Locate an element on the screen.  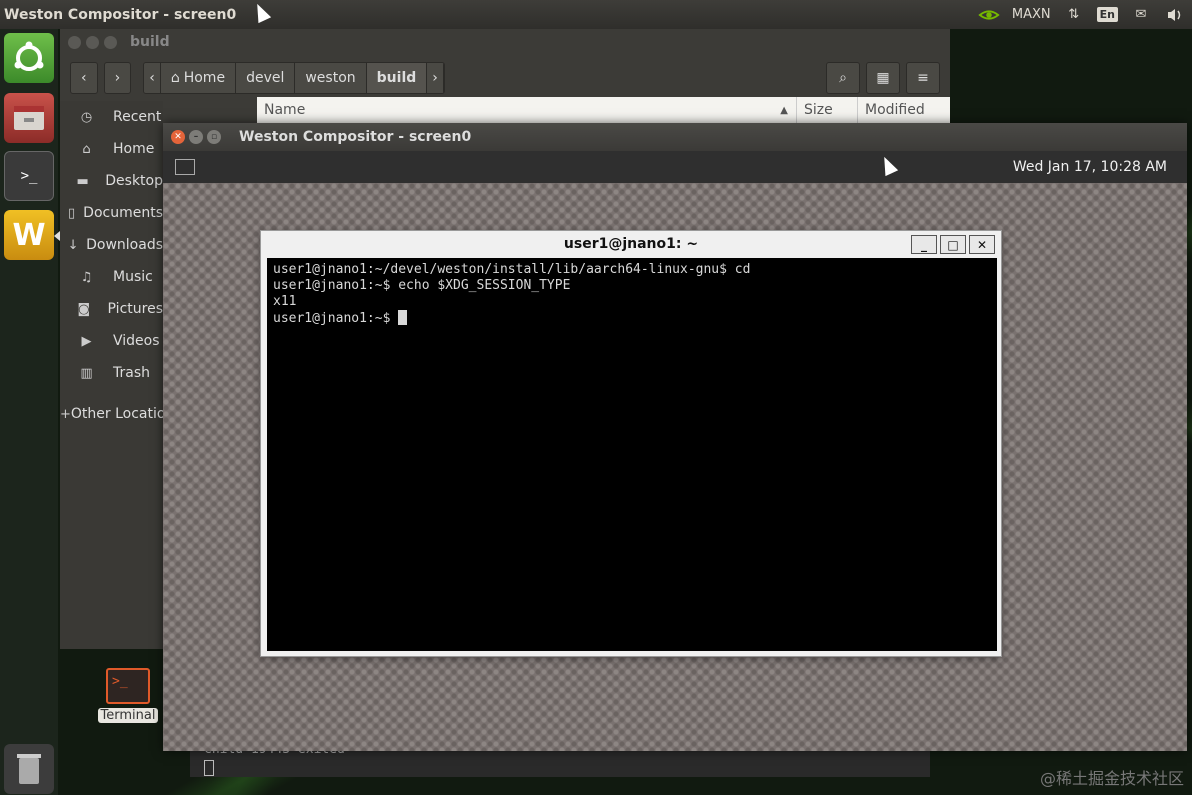
watermark: @稀土掘金技术社区 is located at coordinates (1111, 778).